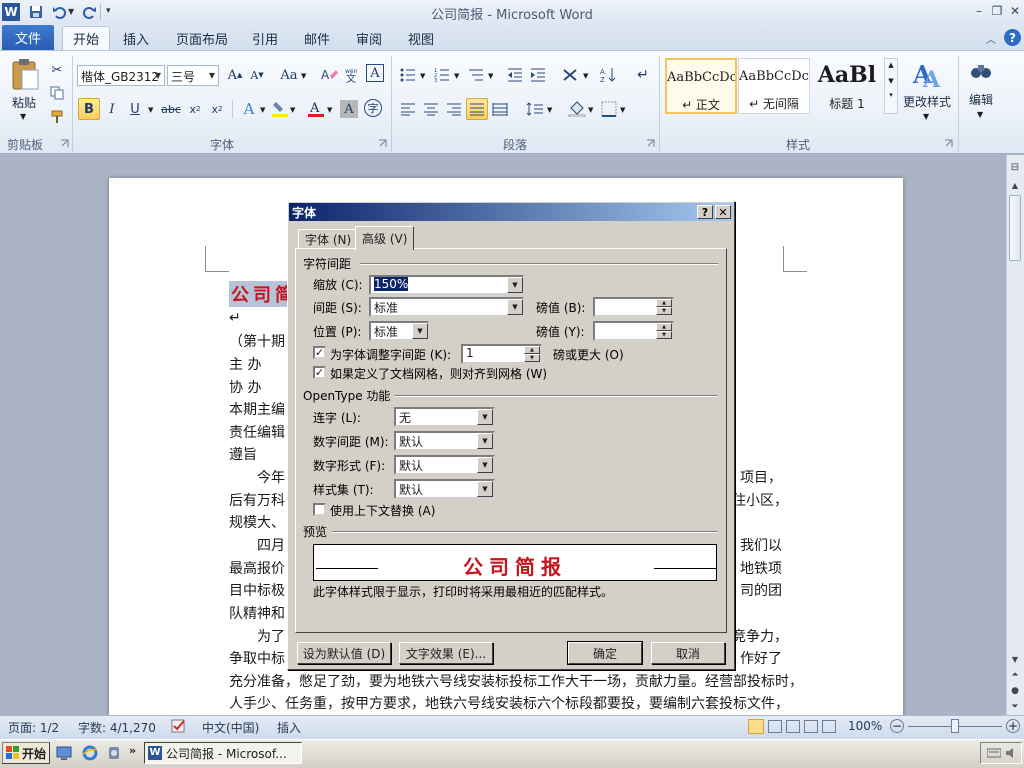 Image resolution: width=1024 pixels, height=768 pixels. I want to click on shading-dropdown-icon: ▼, so click(590, 110).